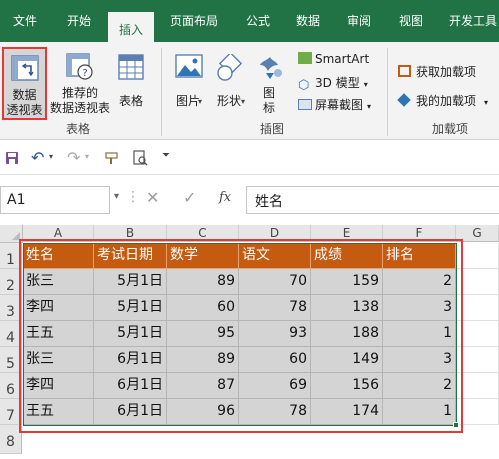 The width and height of the screenshot is (499, 459). I want to click on 3d-model-button: ⬡ 3D 模型 ▾, so click(333, 83).